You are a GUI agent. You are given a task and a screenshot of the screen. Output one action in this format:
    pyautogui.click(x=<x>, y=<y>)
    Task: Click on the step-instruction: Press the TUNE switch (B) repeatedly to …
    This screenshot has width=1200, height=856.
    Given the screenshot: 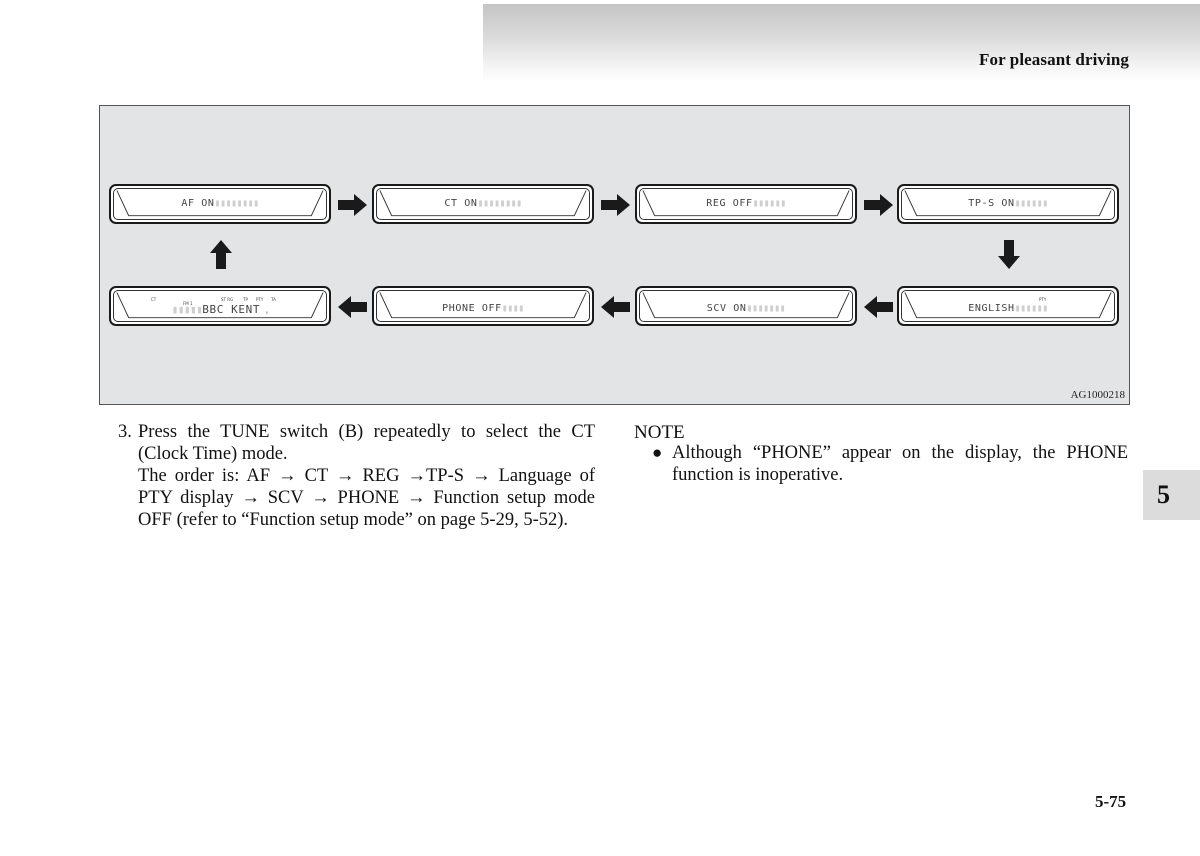 What is the action you would take?
    pyautogui.click(x=366, y=443)
    